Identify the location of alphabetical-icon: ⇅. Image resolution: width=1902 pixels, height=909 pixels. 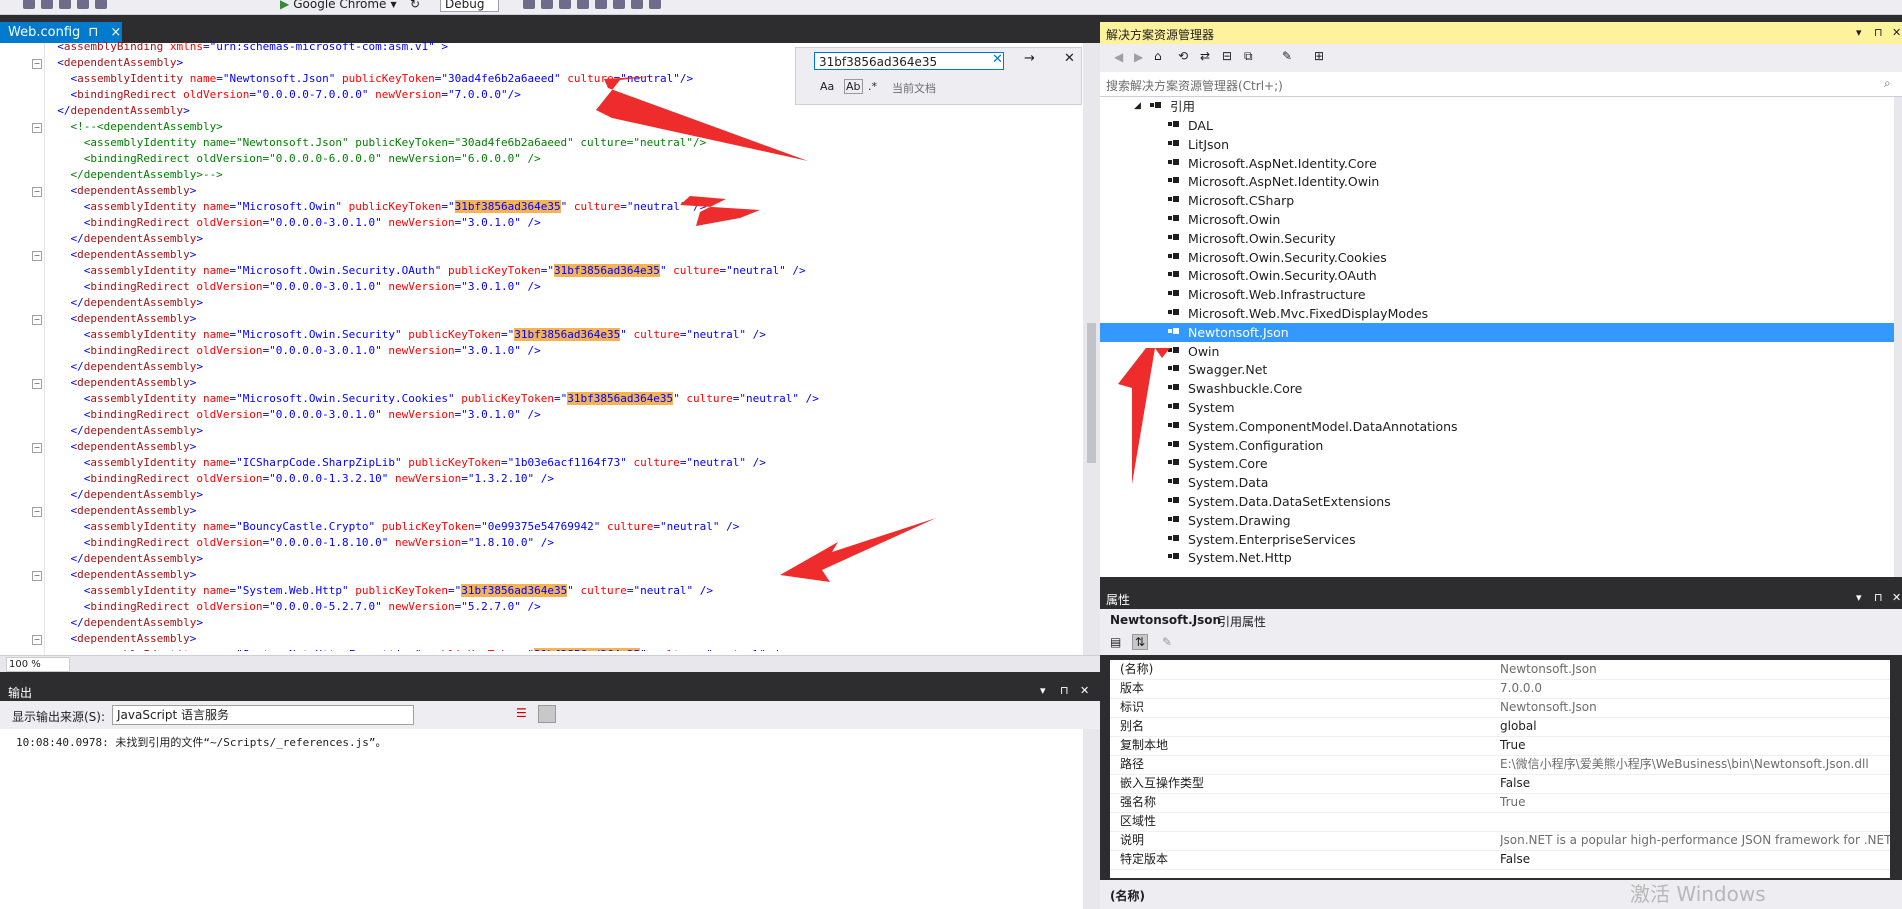
(1140, 642).